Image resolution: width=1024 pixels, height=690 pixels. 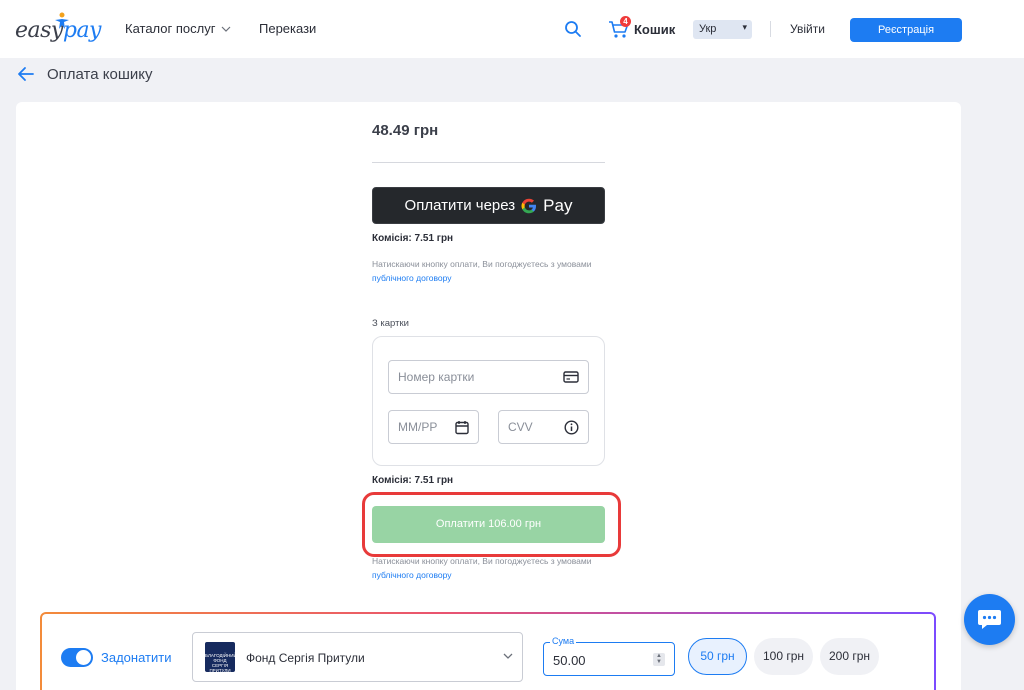 I want to click on info-icon, so click(x=571, y=427).